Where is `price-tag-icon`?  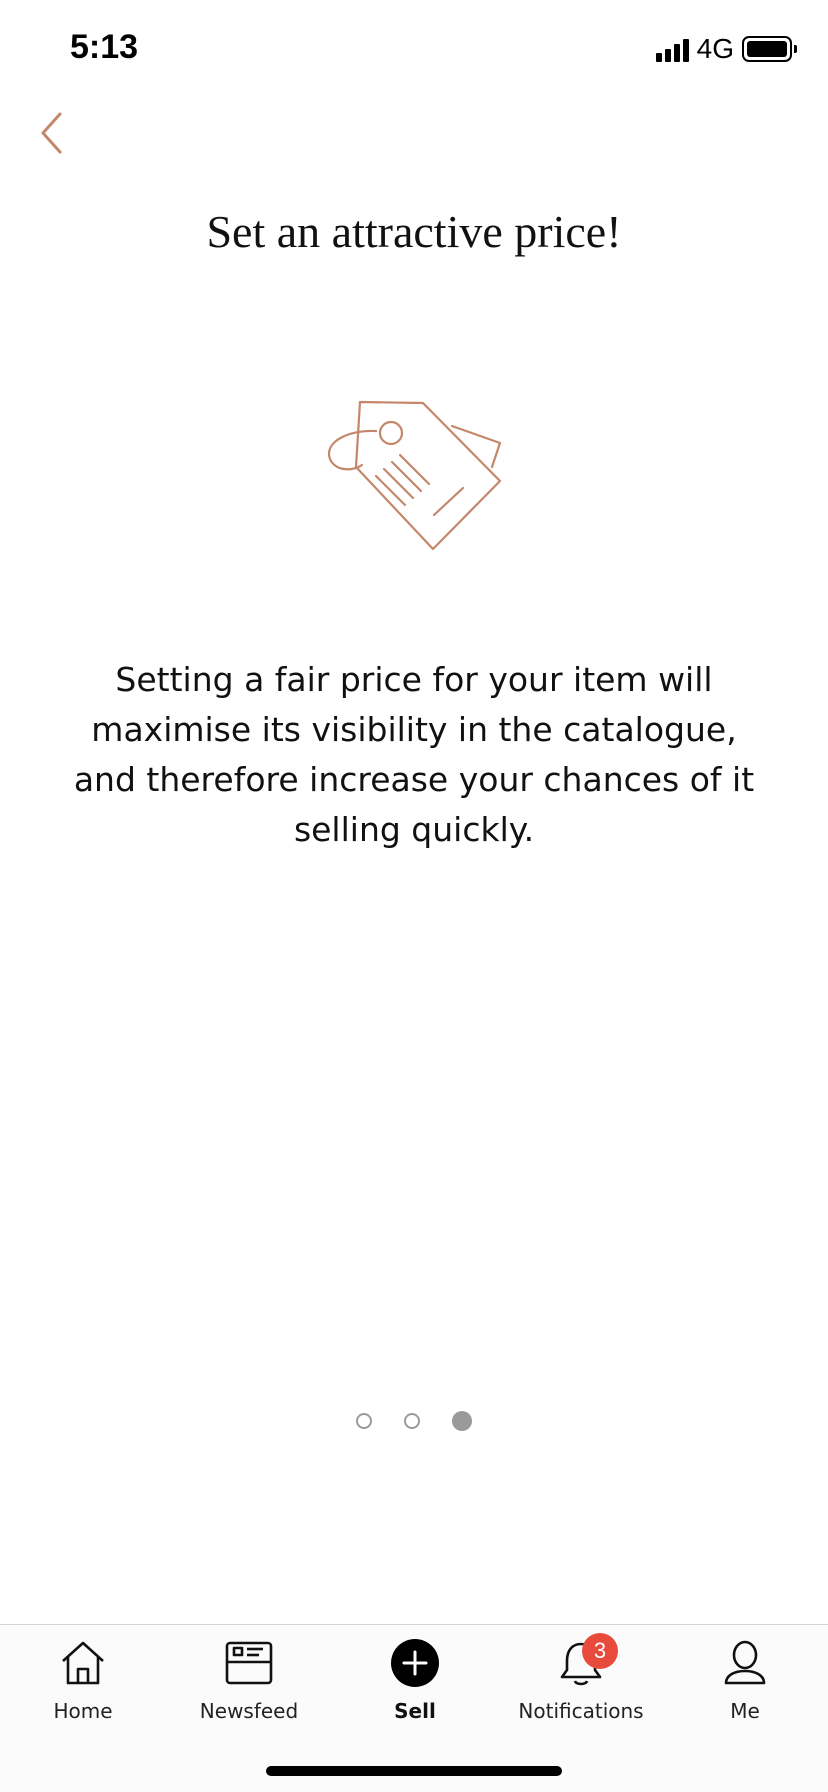
price-tag-icon is located at coordinates (414, 475).